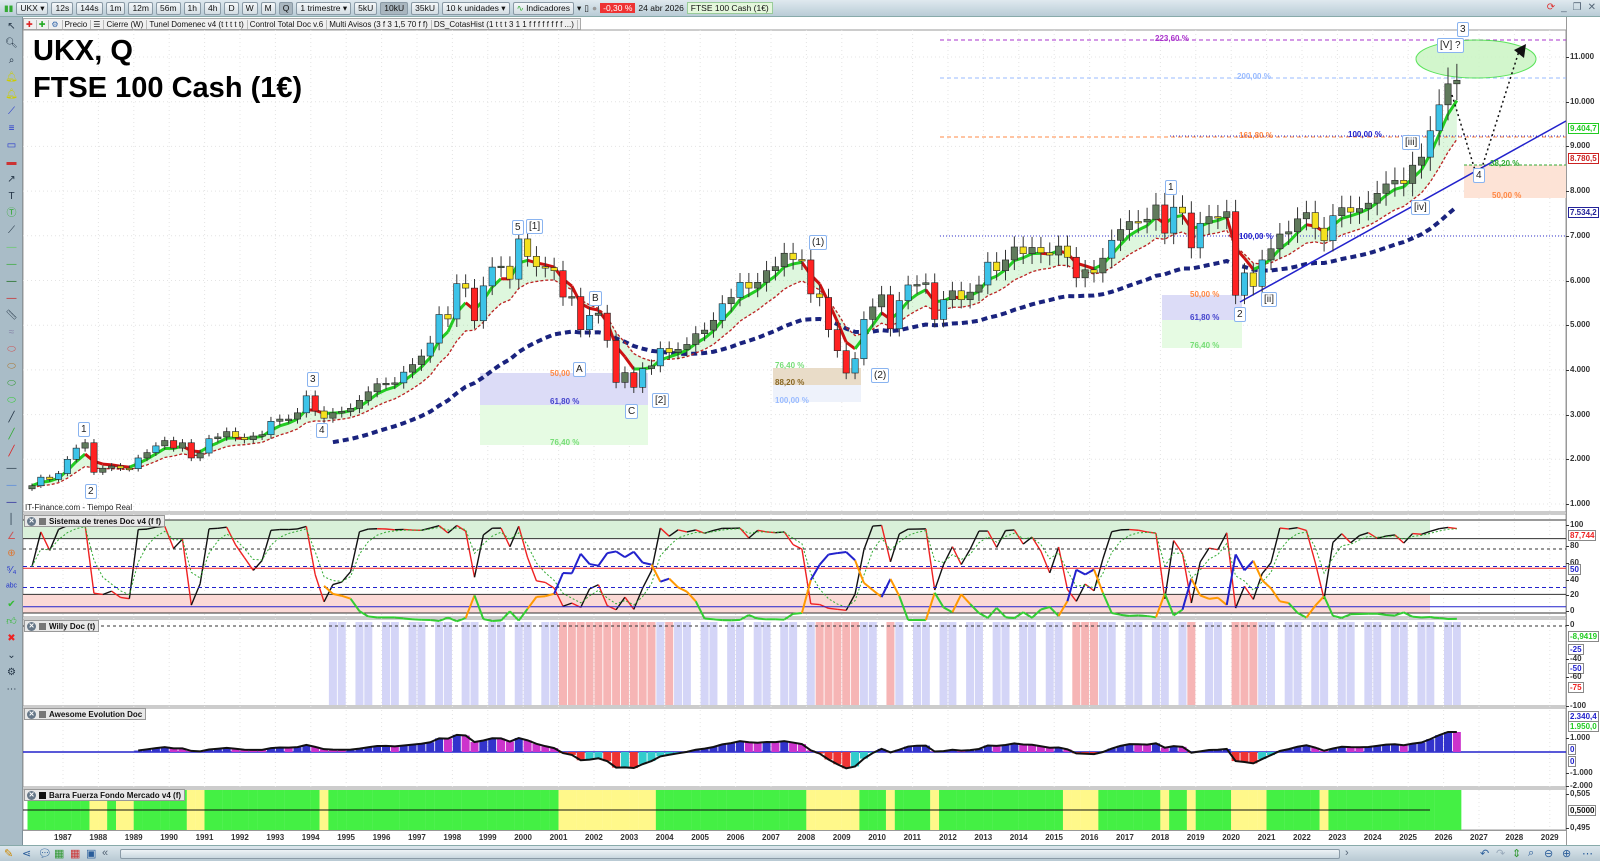 This screenshot has width=1600, height=861. I want to click on year-label: 2012, so click(948, 837).